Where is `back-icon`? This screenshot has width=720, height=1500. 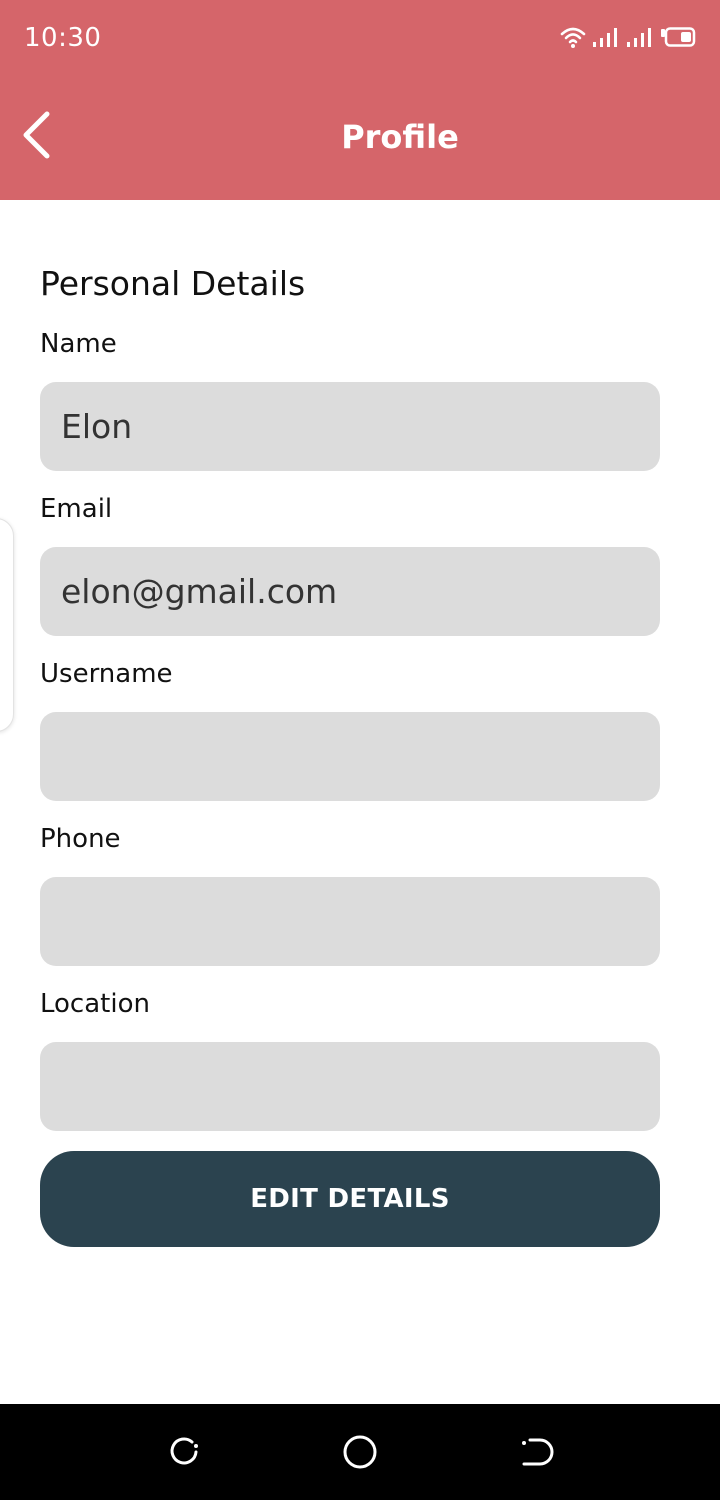 back-icon is located at coordinates (536, 1456).